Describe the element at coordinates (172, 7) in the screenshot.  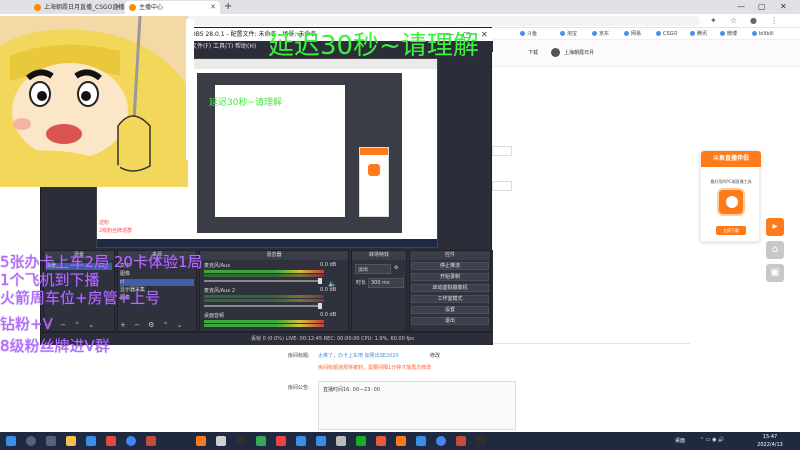
I see `tab-streamer-center: 主播中心 ✕` at that location.